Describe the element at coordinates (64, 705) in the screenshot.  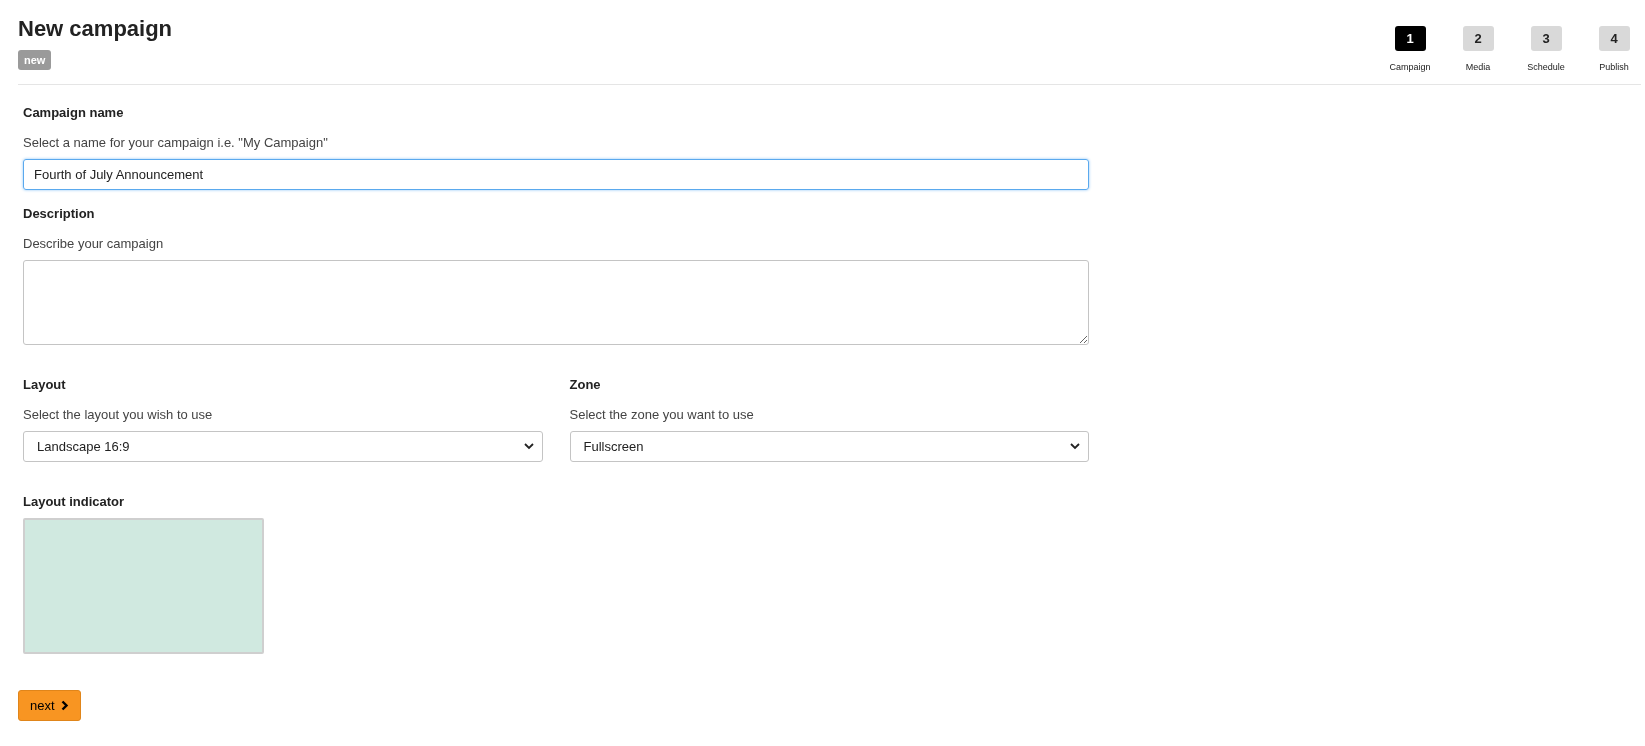
I see `chevron-right-icon` at that location.